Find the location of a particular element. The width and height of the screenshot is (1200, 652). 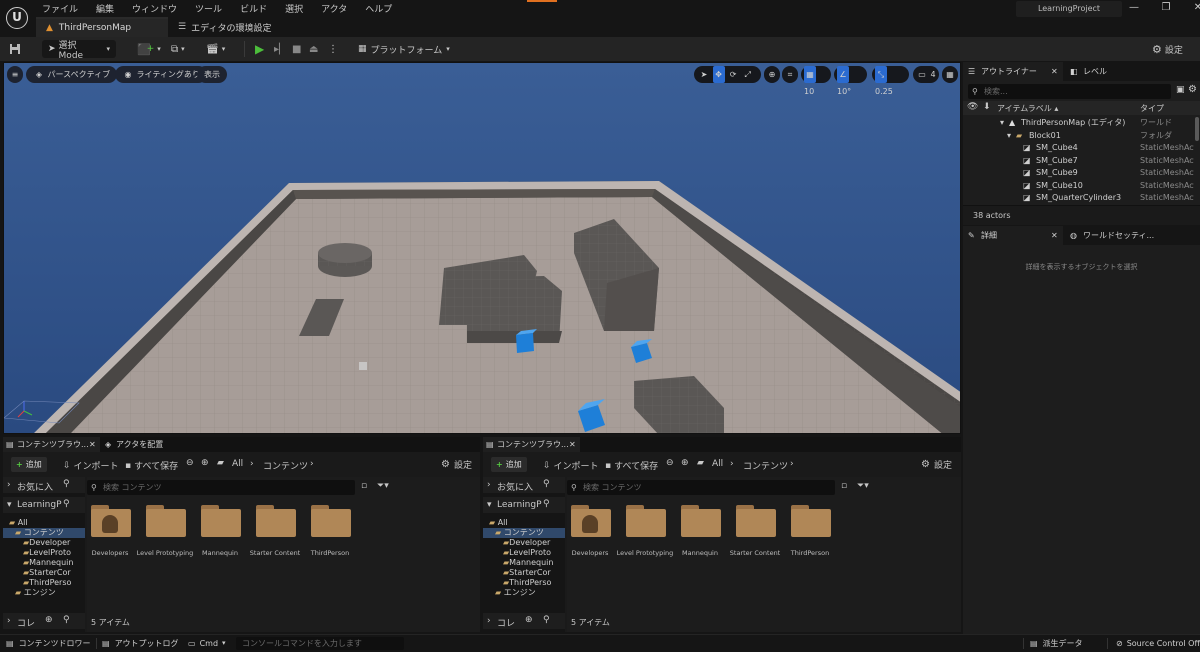

unreal-logo-icon: U is located at coordinates (17, 18).